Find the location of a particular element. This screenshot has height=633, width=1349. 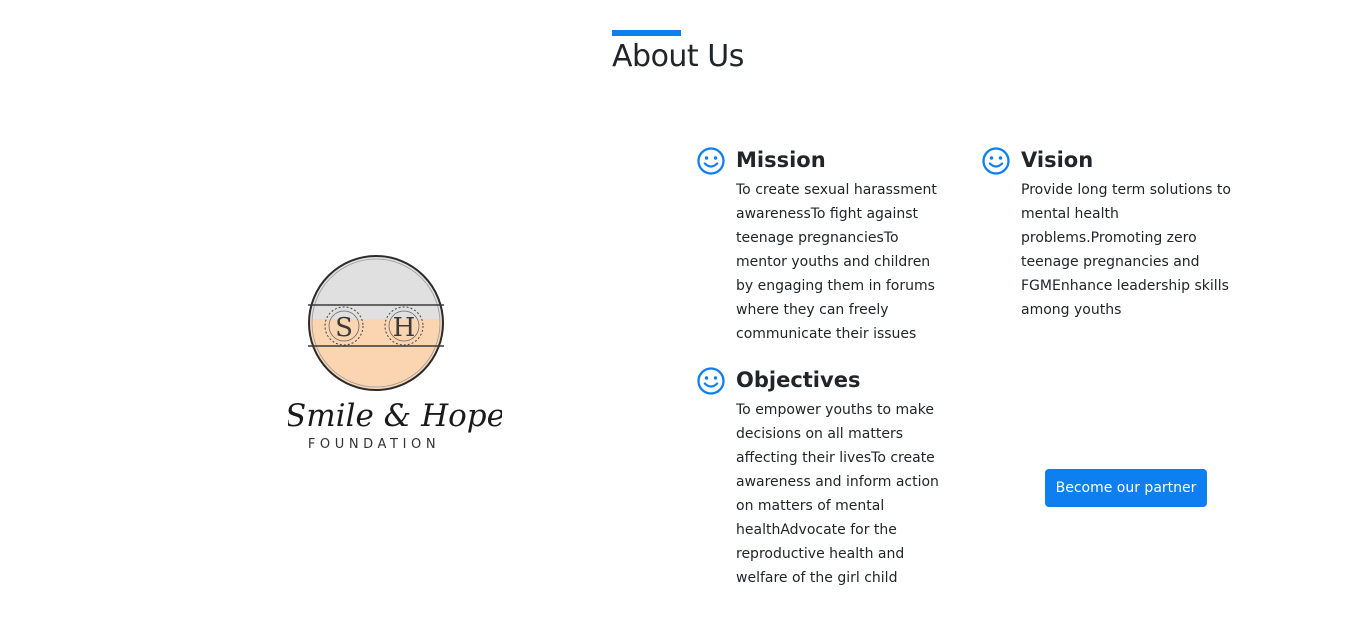

logo-script-name: Smile & Hope is located at coordinates (395, 416).